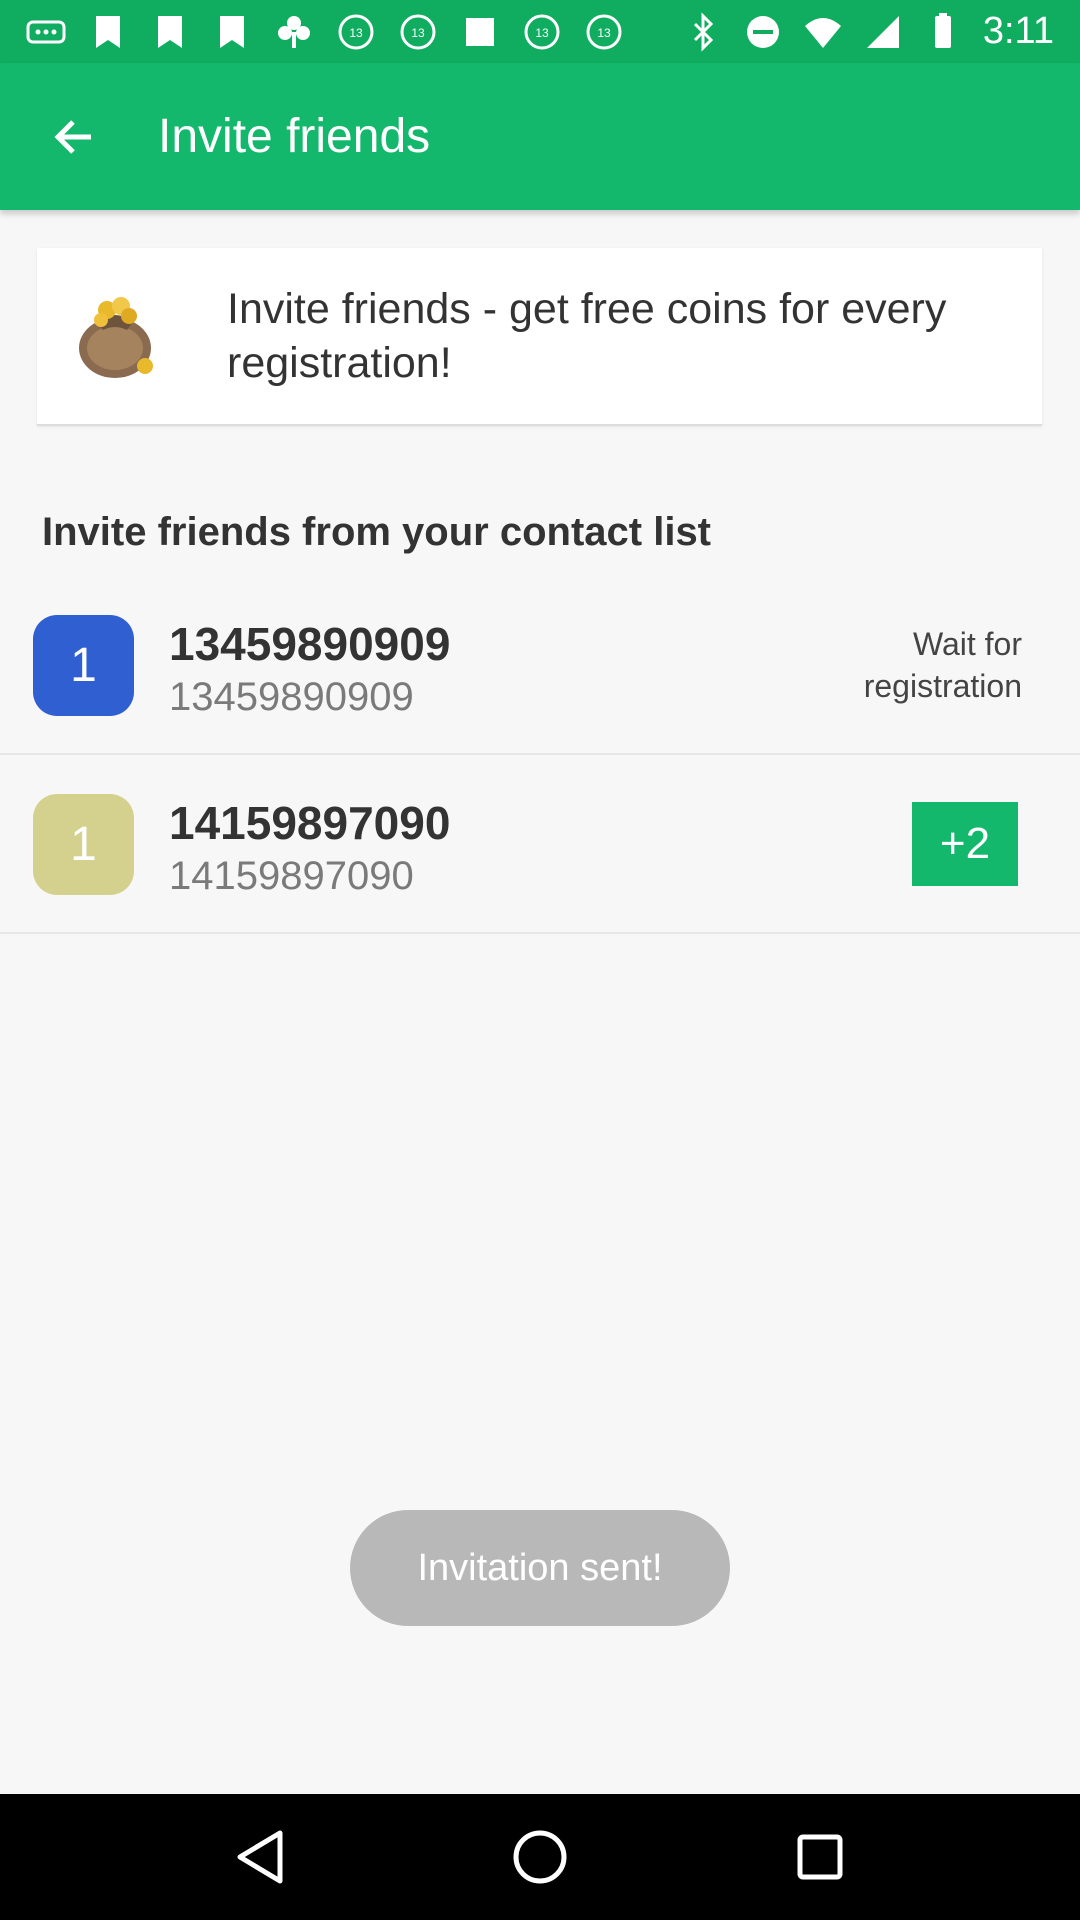  I want to click on triangle-back-icon, so click(260, 1857).